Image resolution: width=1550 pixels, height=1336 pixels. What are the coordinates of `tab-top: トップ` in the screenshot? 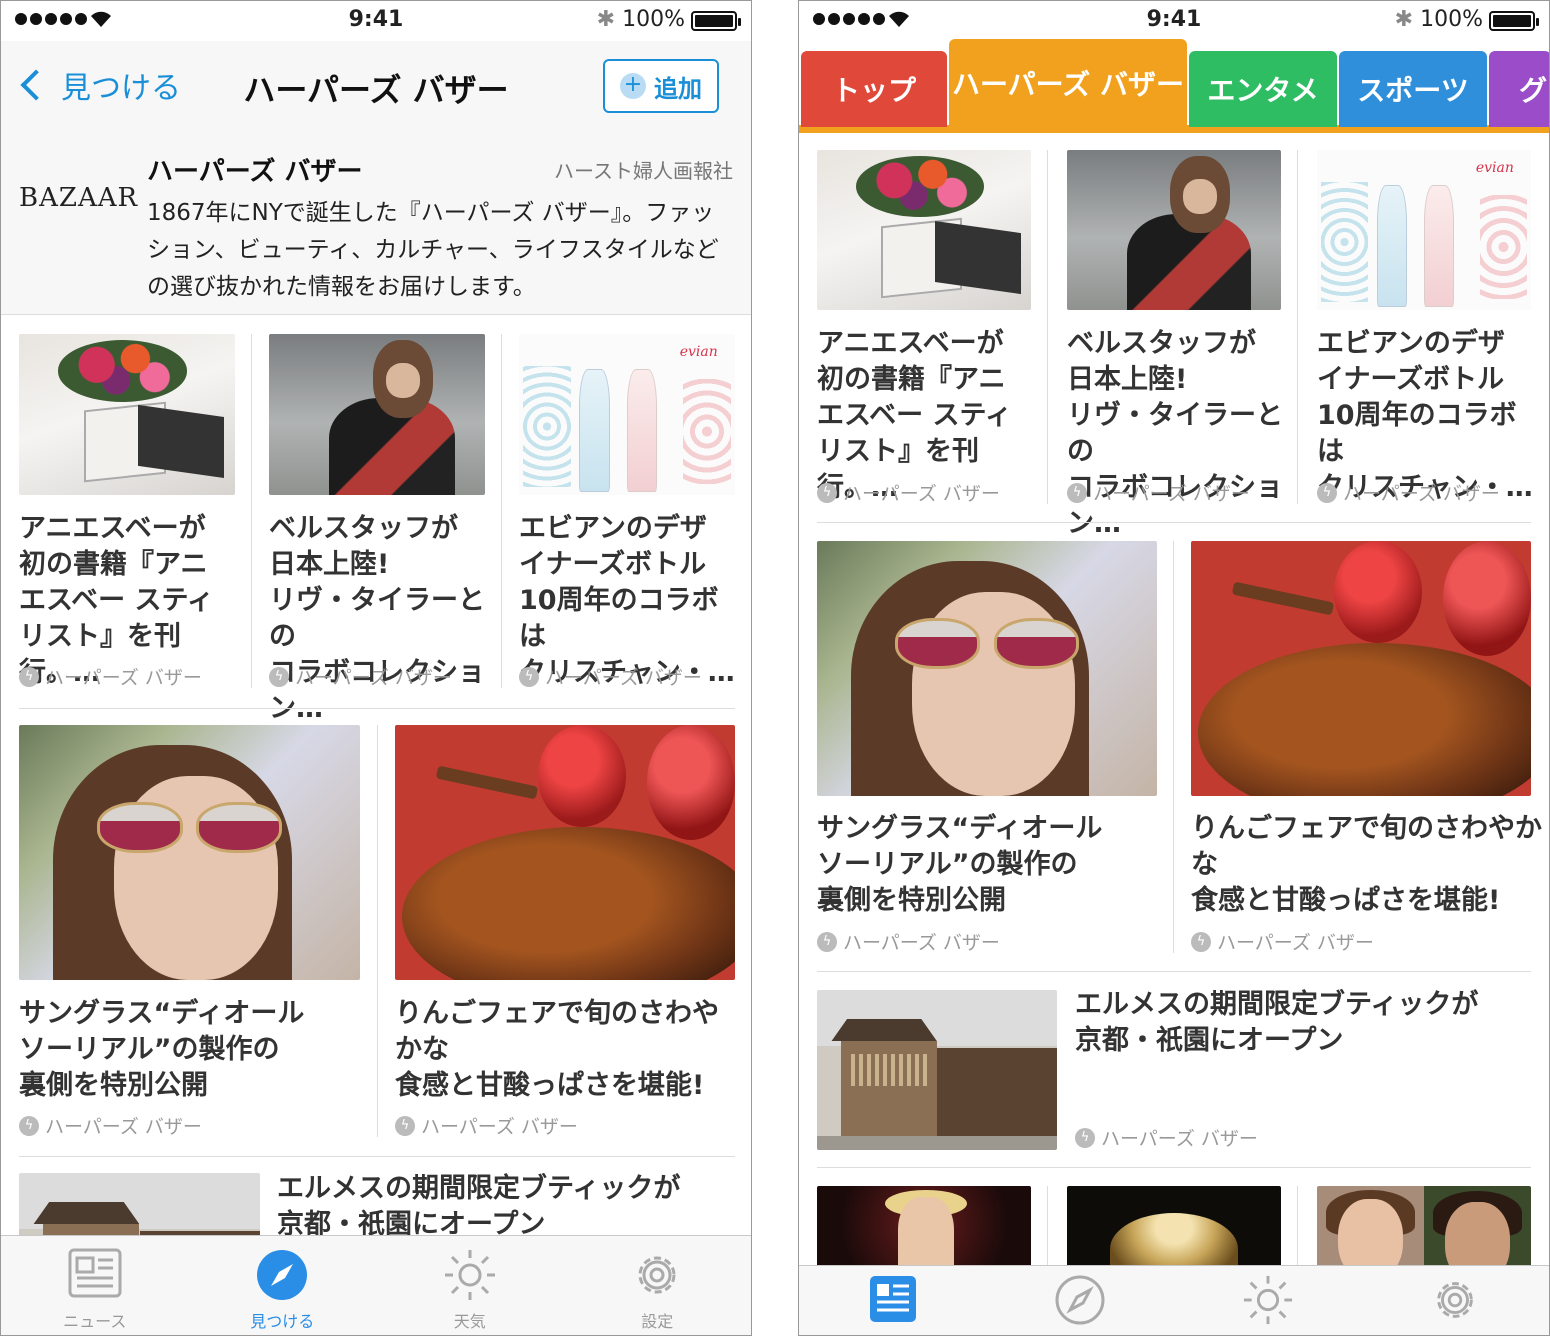 It's located at (874, 89).